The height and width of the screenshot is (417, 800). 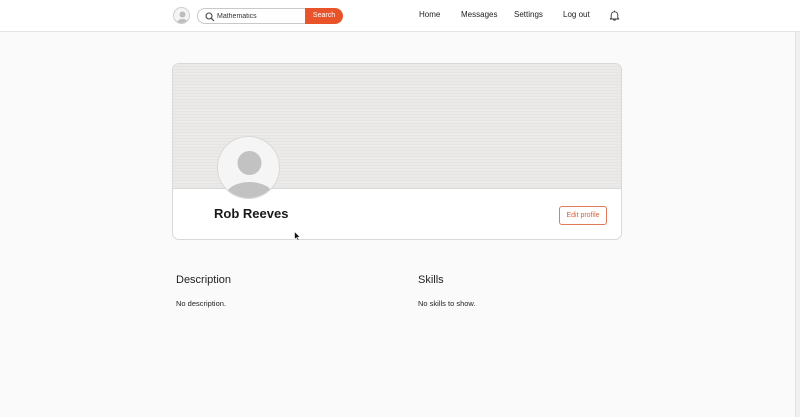 I want to click on nav-settings-link: Settings, so click(x=528, y=15).